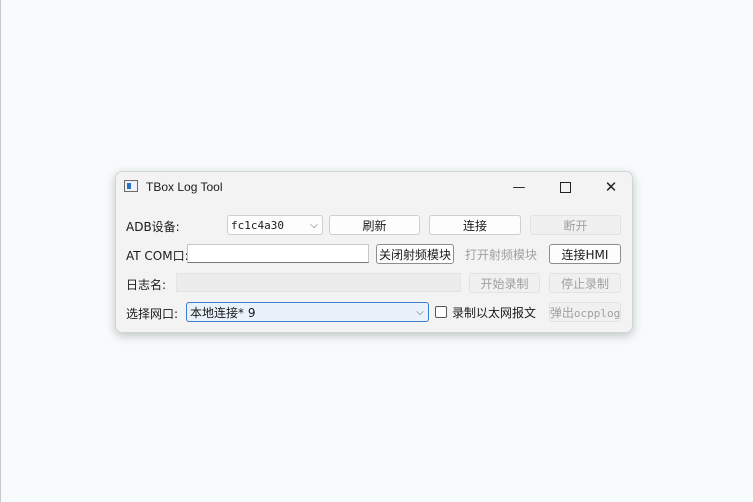 Image resolution: width=753 pixels, height=502 pixels. I want to click on minimize-icon: —, so click(519, 187).